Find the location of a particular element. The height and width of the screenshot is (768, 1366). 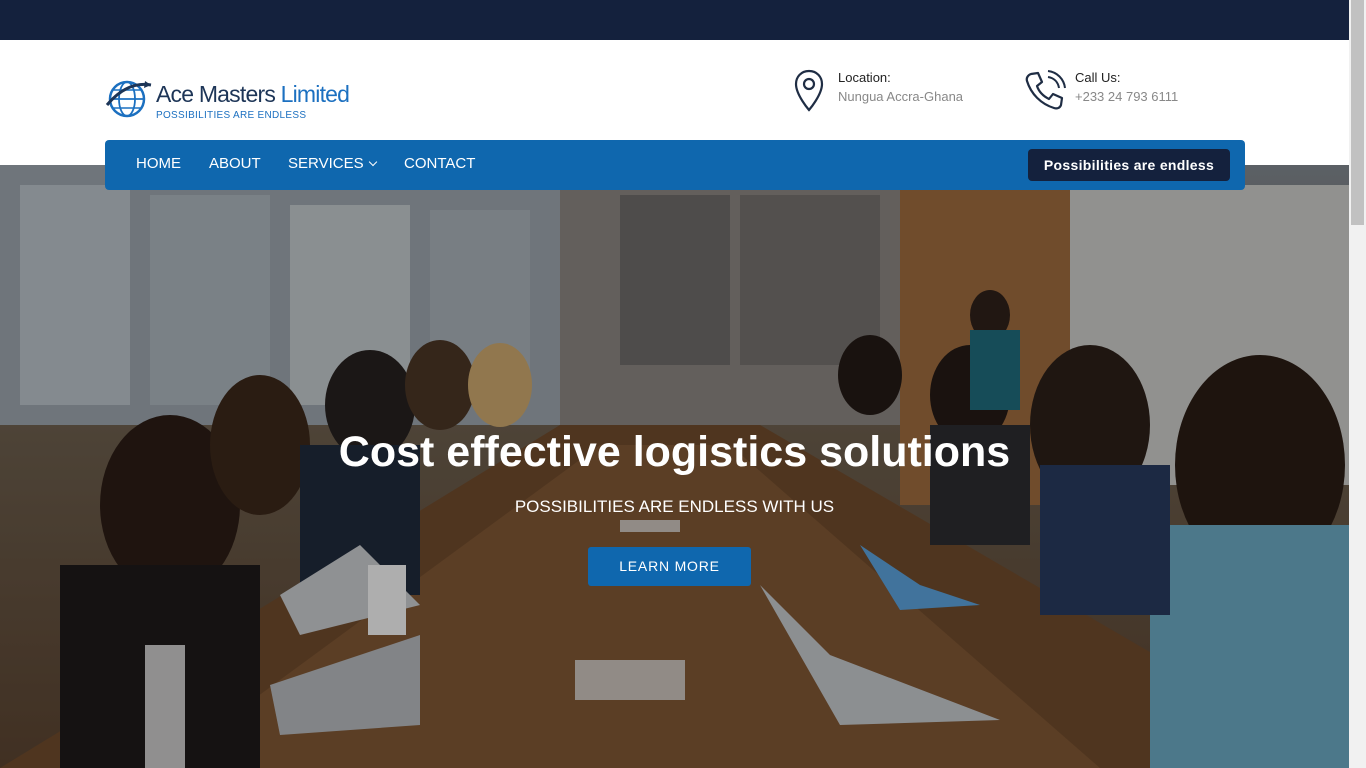

call-label: Call Us: is located at coordinates (1098, 77).